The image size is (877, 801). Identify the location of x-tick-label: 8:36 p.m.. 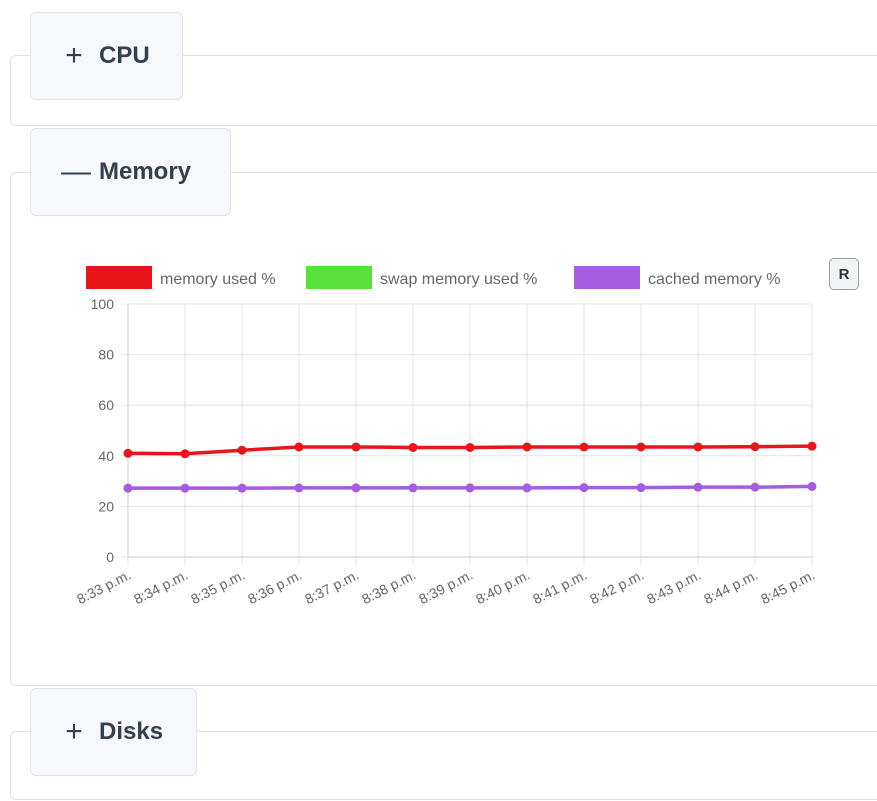
(274, 586).